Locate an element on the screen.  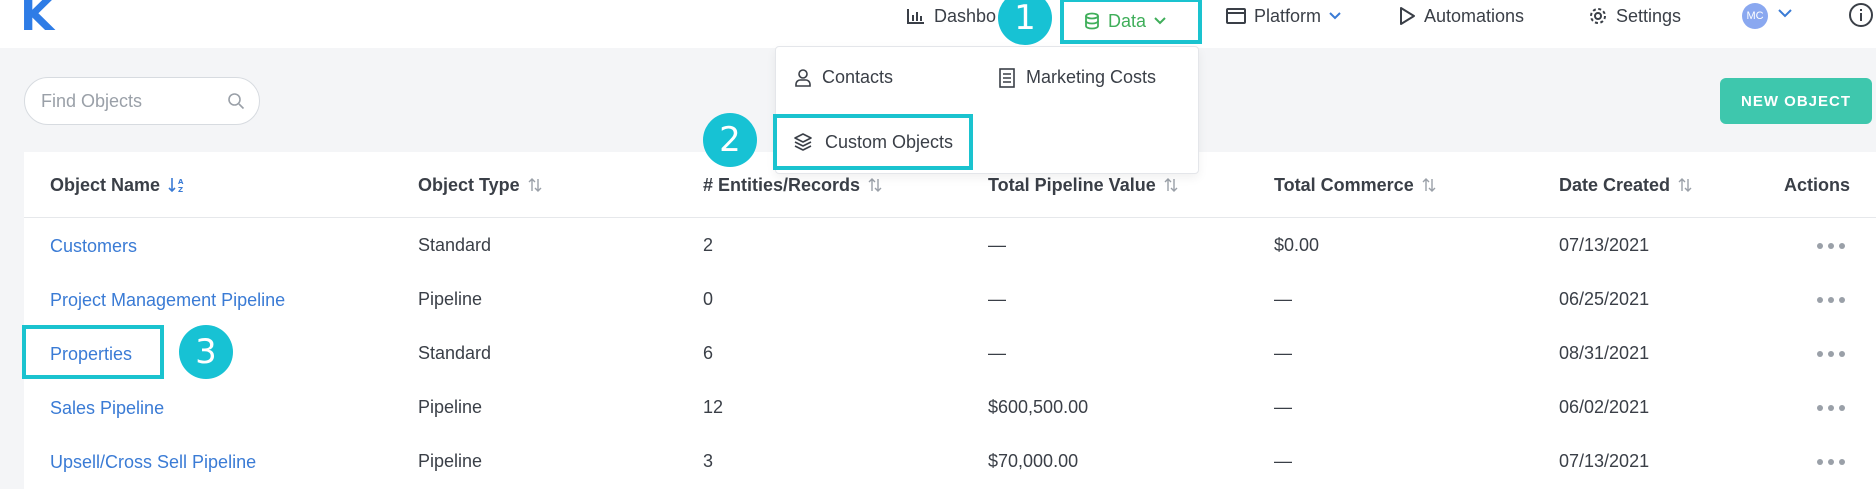
app-logo: K is located at coordinates (37, 19).